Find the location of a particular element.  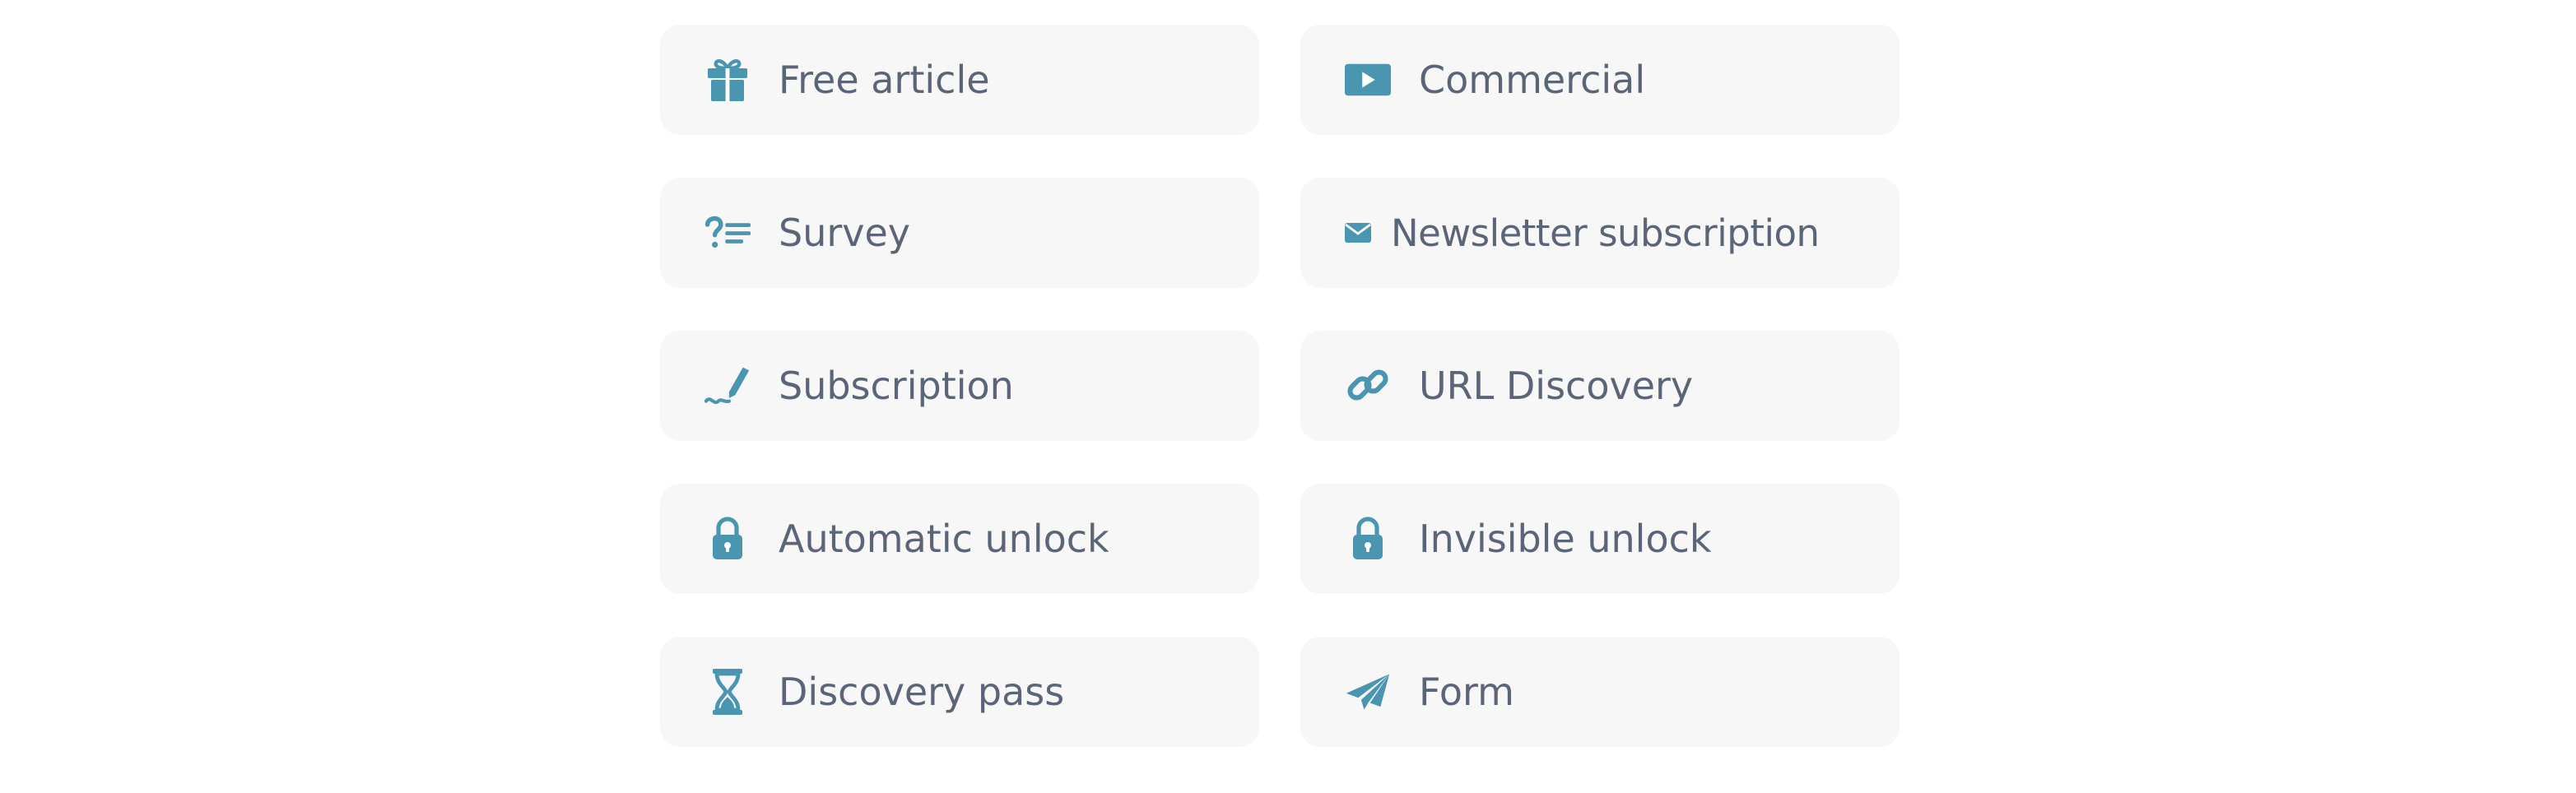

option-newsletter-subscription: Newsletter subscription is located at coordinates (1599, 233).